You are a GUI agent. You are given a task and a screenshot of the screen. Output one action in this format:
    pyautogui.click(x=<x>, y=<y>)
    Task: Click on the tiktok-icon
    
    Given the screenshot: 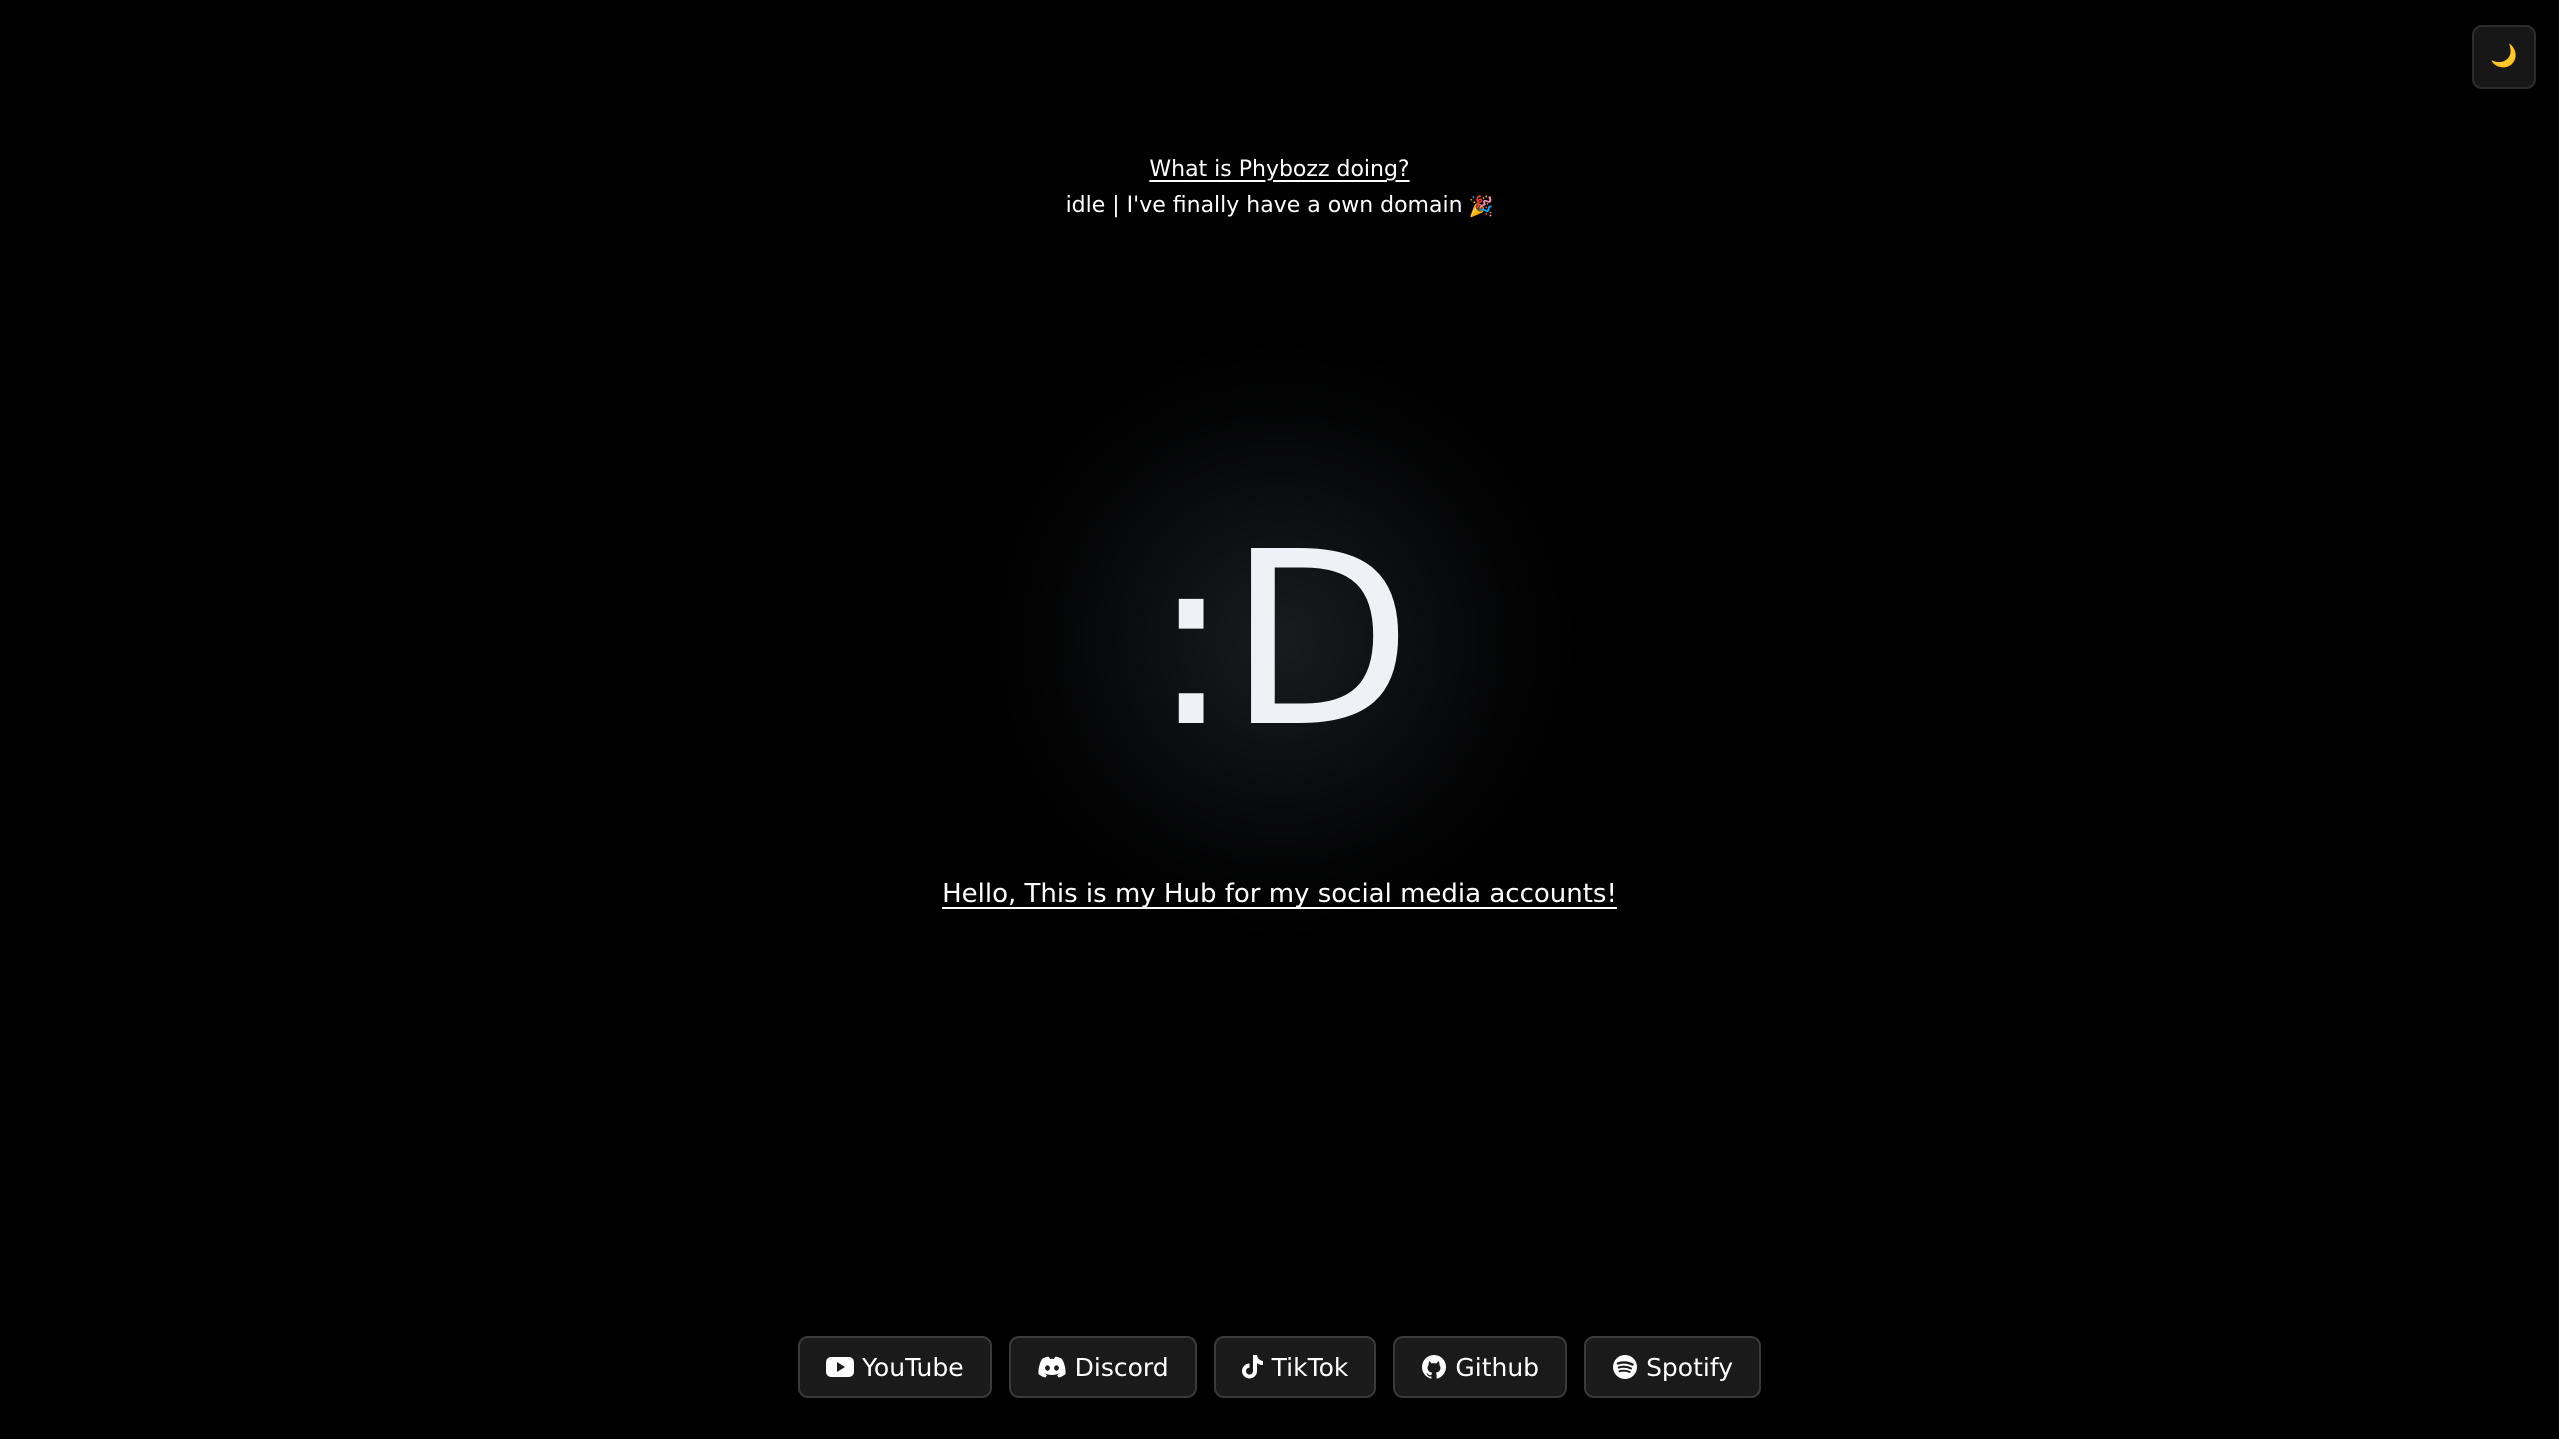 What is the action you would take?
    pyautogui.click(x=1252, y=1367)
    